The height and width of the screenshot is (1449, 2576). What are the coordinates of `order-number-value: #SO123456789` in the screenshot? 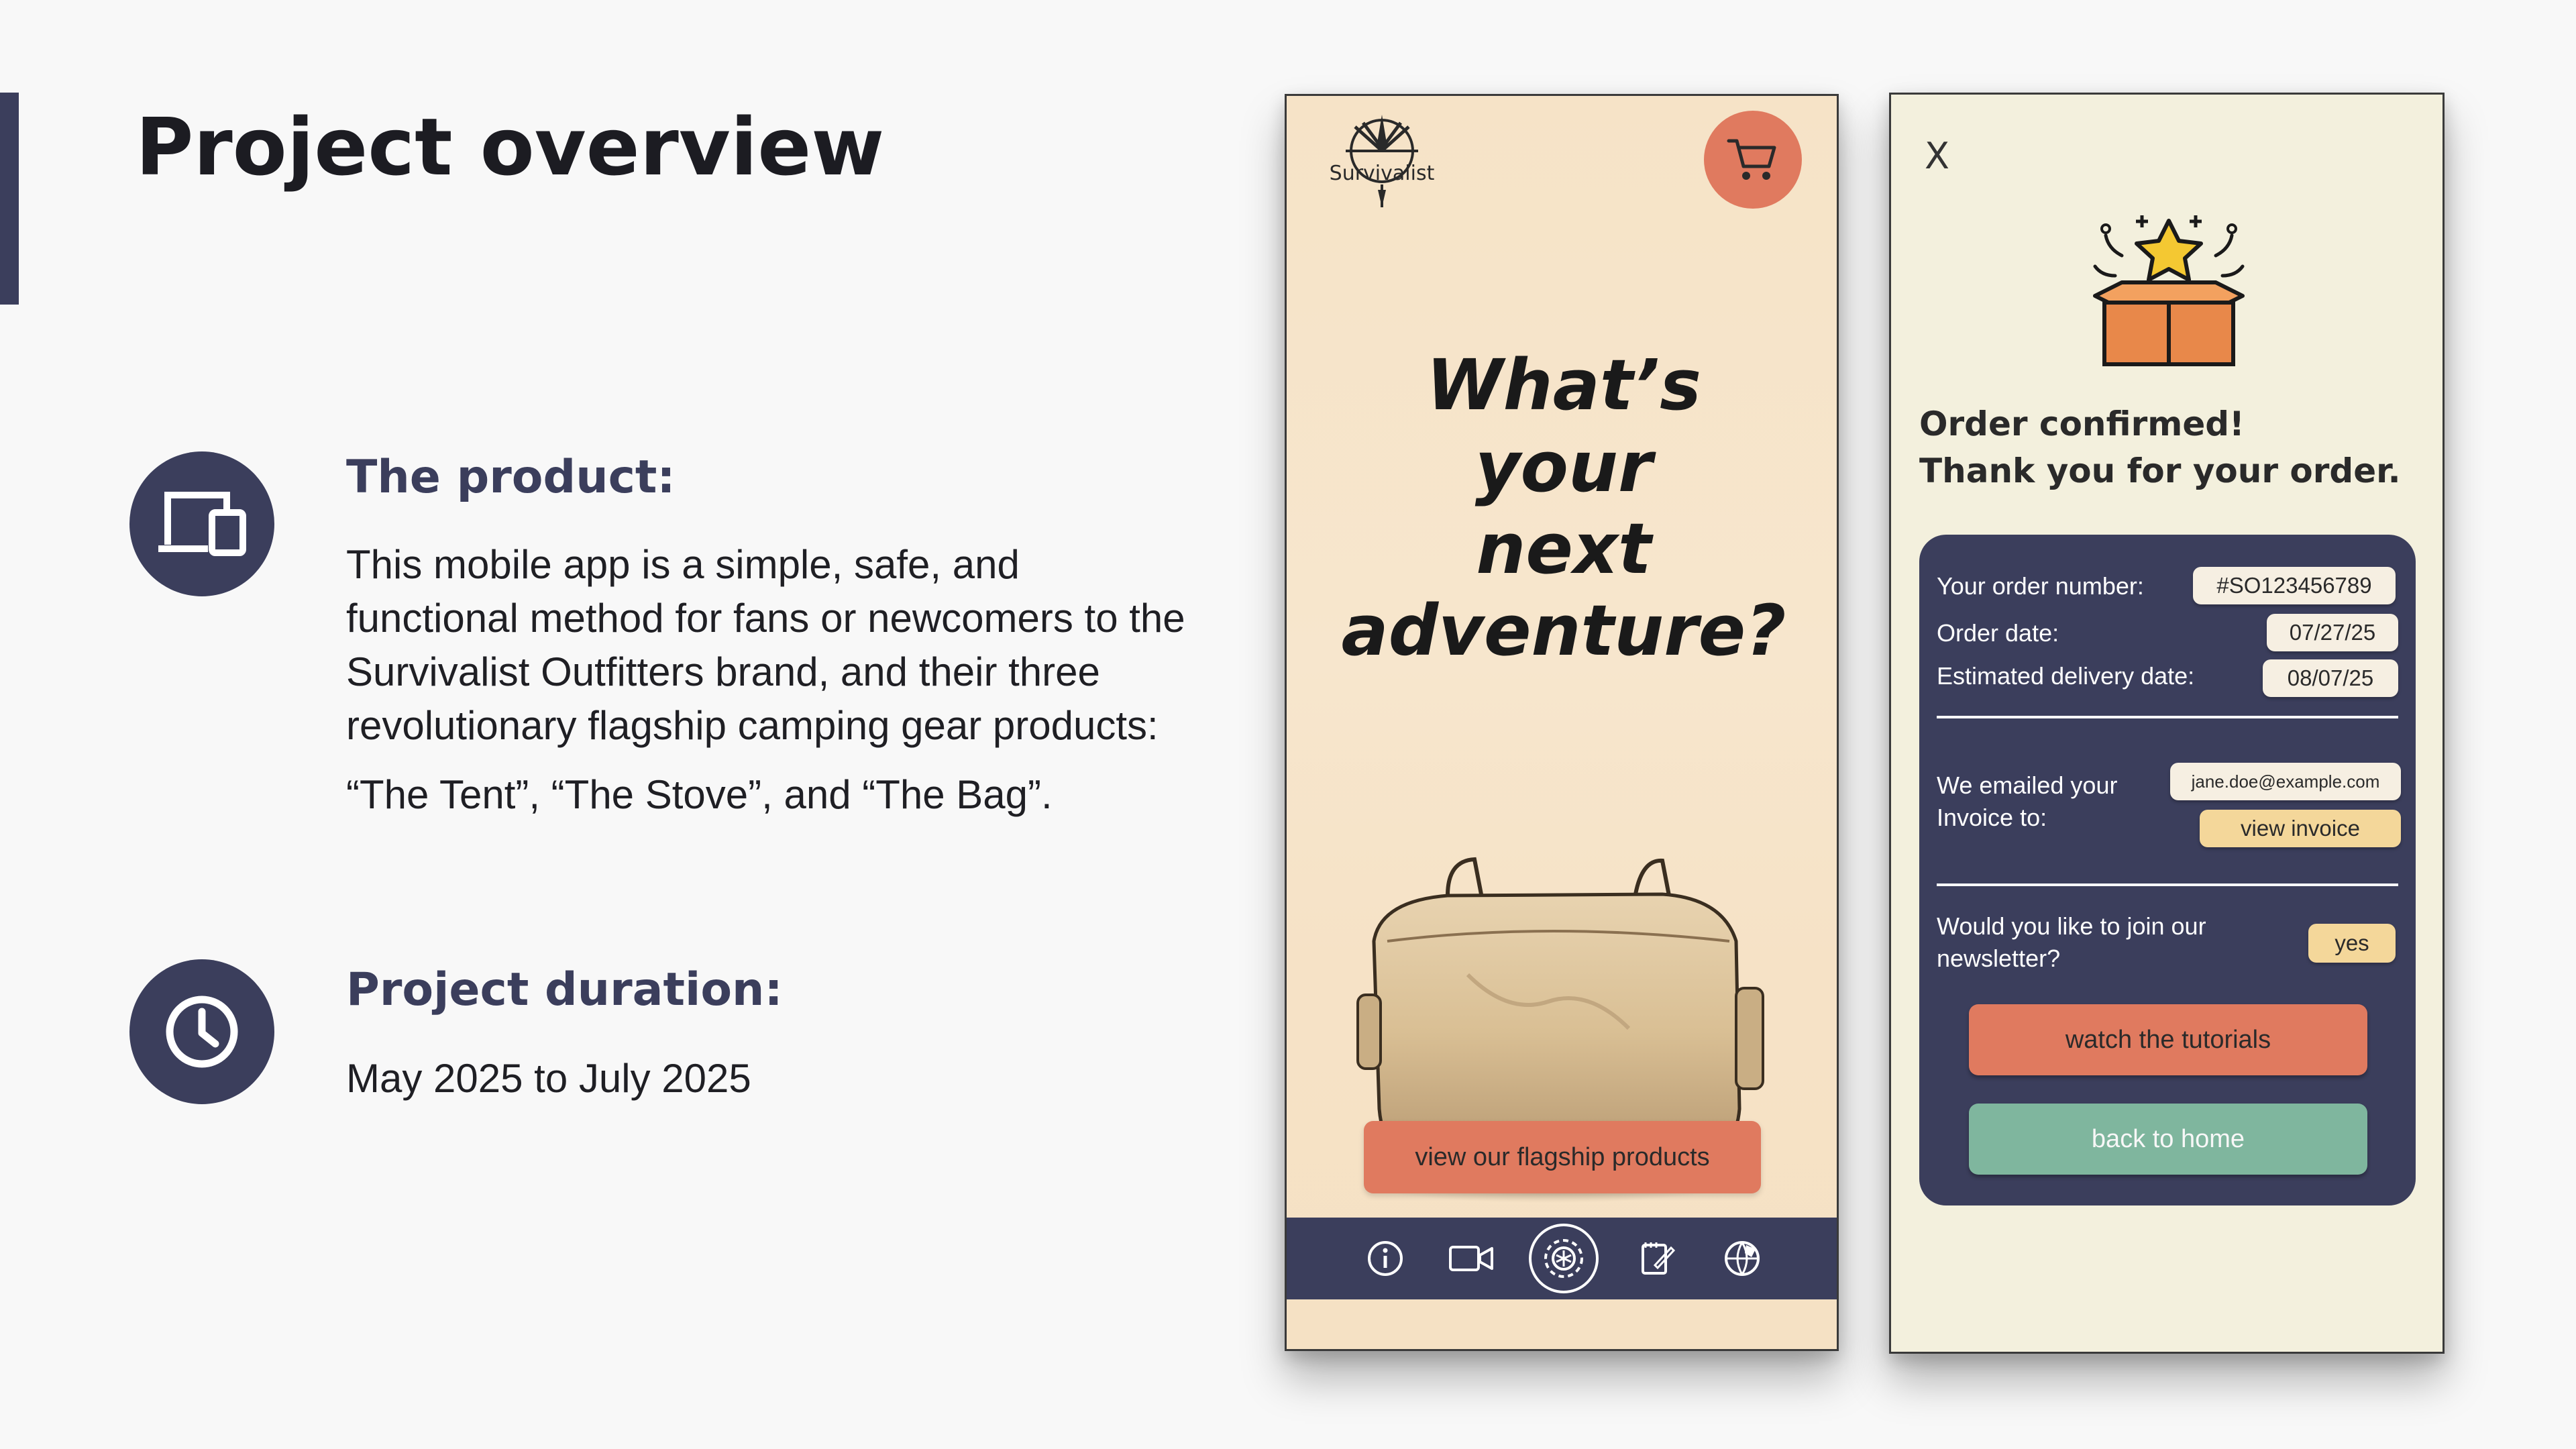 It's located at (2294, 585).